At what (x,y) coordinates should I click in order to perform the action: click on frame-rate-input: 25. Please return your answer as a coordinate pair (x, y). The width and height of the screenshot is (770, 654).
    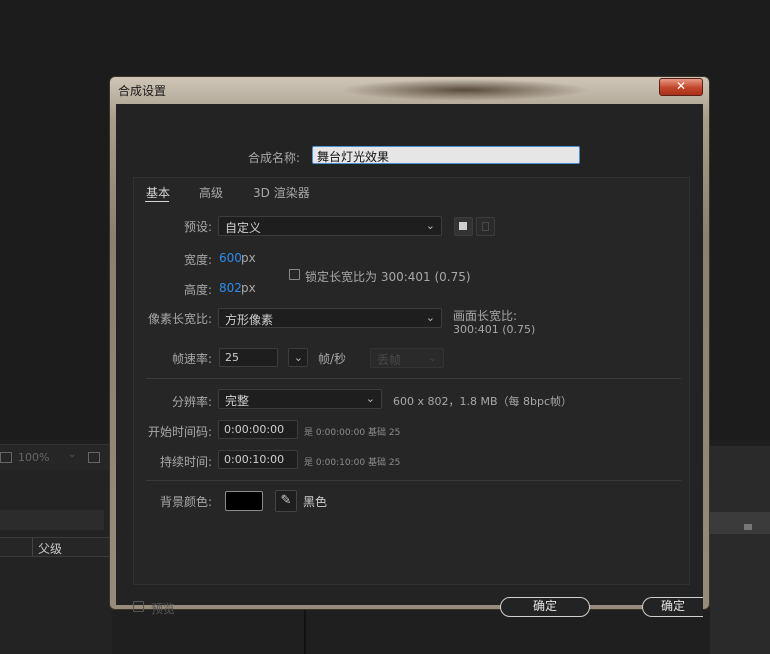
    Looking at the image, I should click on (248, 357).